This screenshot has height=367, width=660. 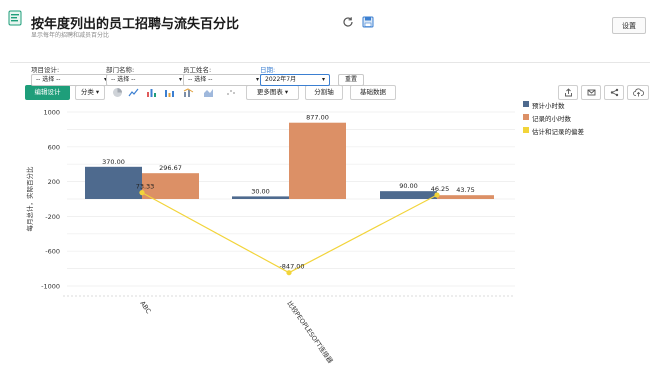 What do you see at coordinates (260, 191) in the screenshot?
I see `bar-data-label: 30.00` at bounding box center [260, 191].